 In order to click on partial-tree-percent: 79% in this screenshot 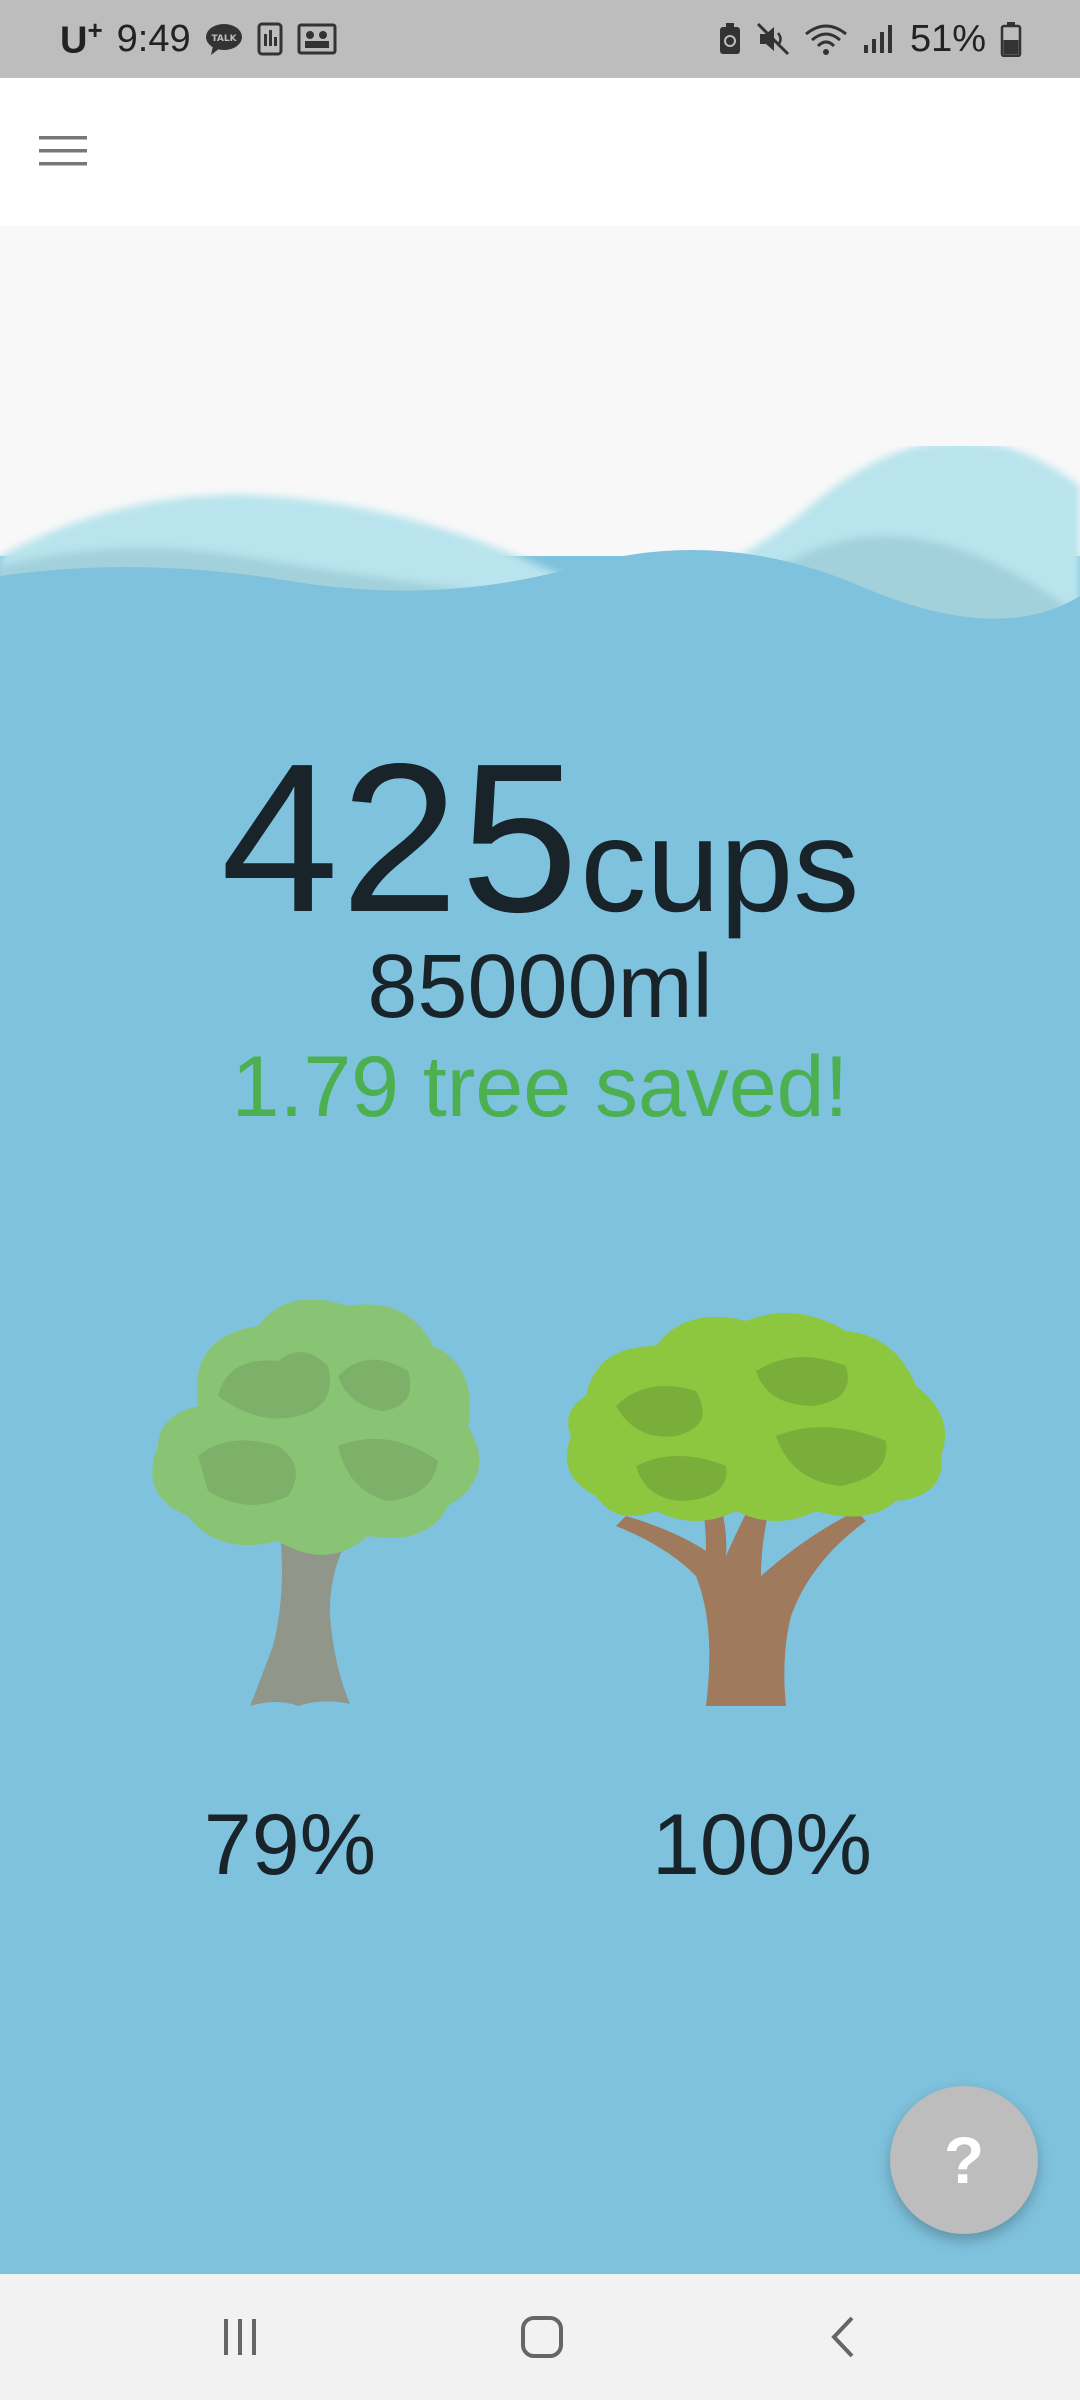, I will do `click(290, 1845)`.